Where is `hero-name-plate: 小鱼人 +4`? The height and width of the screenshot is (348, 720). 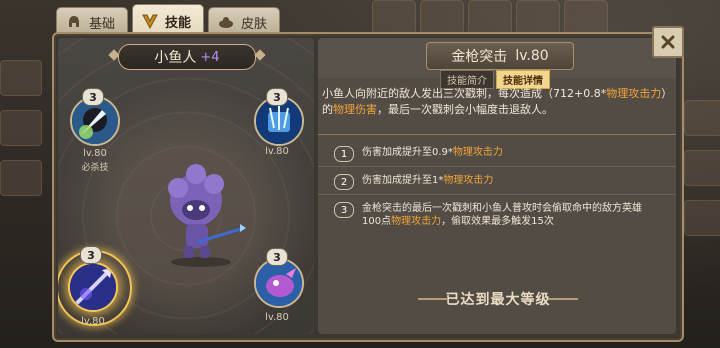
hero-name-plate: 小鱼人 +4 is located at coordinates (187, 57).